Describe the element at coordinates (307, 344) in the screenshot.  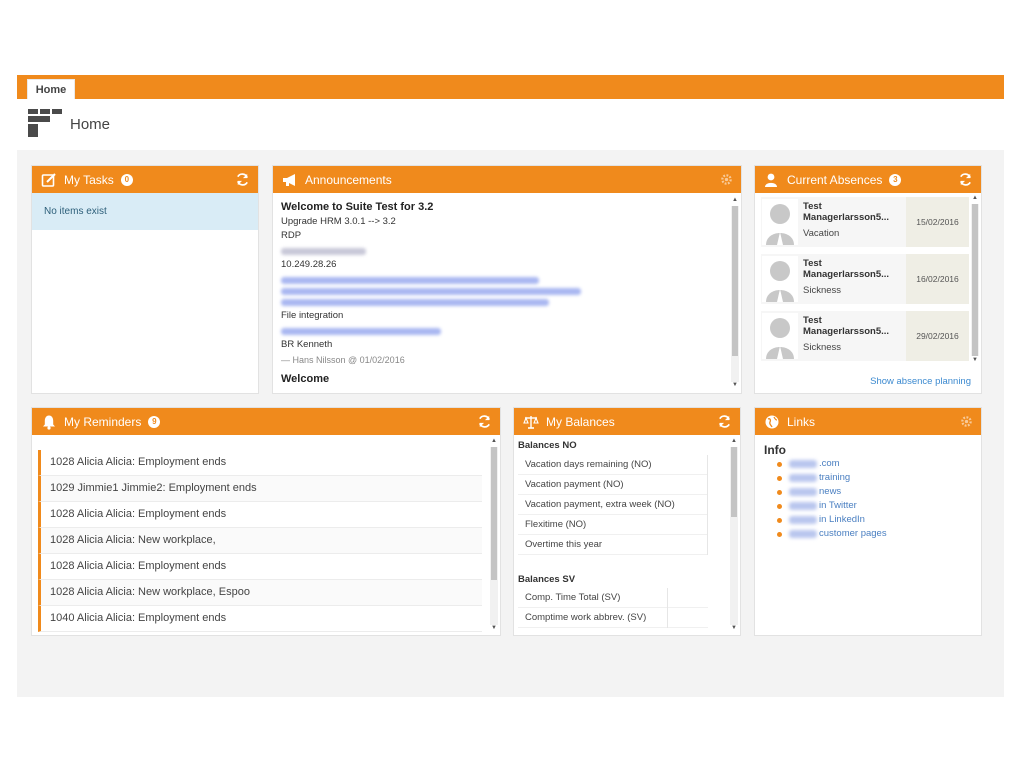
I see `announcement-signoff: BR Kenneth` at that location.